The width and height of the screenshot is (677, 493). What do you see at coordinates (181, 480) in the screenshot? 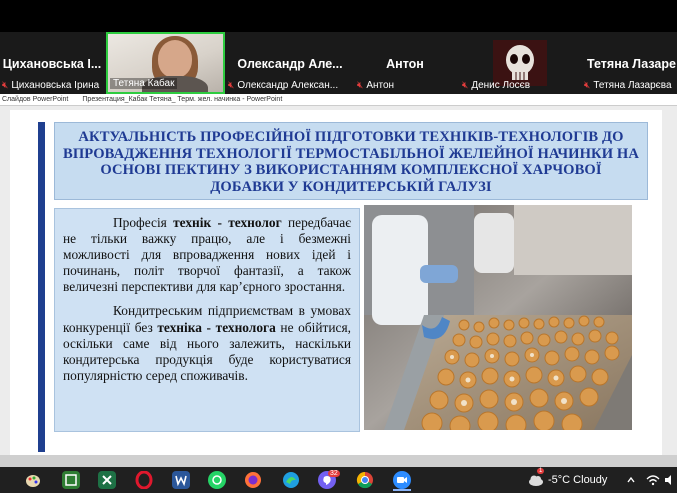
I see `word-icon` at bounding box center [181, 480].